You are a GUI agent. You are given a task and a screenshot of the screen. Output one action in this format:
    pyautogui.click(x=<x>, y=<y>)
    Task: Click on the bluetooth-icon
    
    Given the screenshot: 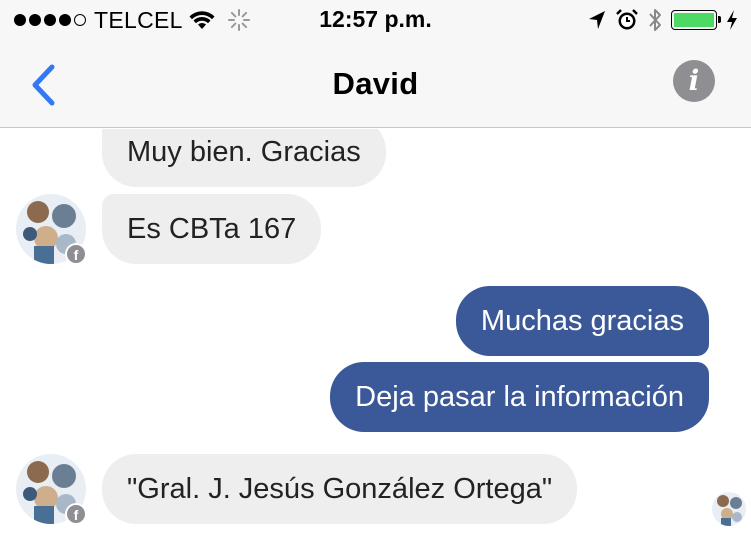 What is the action you would take?
    pyautogui.click(x=655, y=20)
    